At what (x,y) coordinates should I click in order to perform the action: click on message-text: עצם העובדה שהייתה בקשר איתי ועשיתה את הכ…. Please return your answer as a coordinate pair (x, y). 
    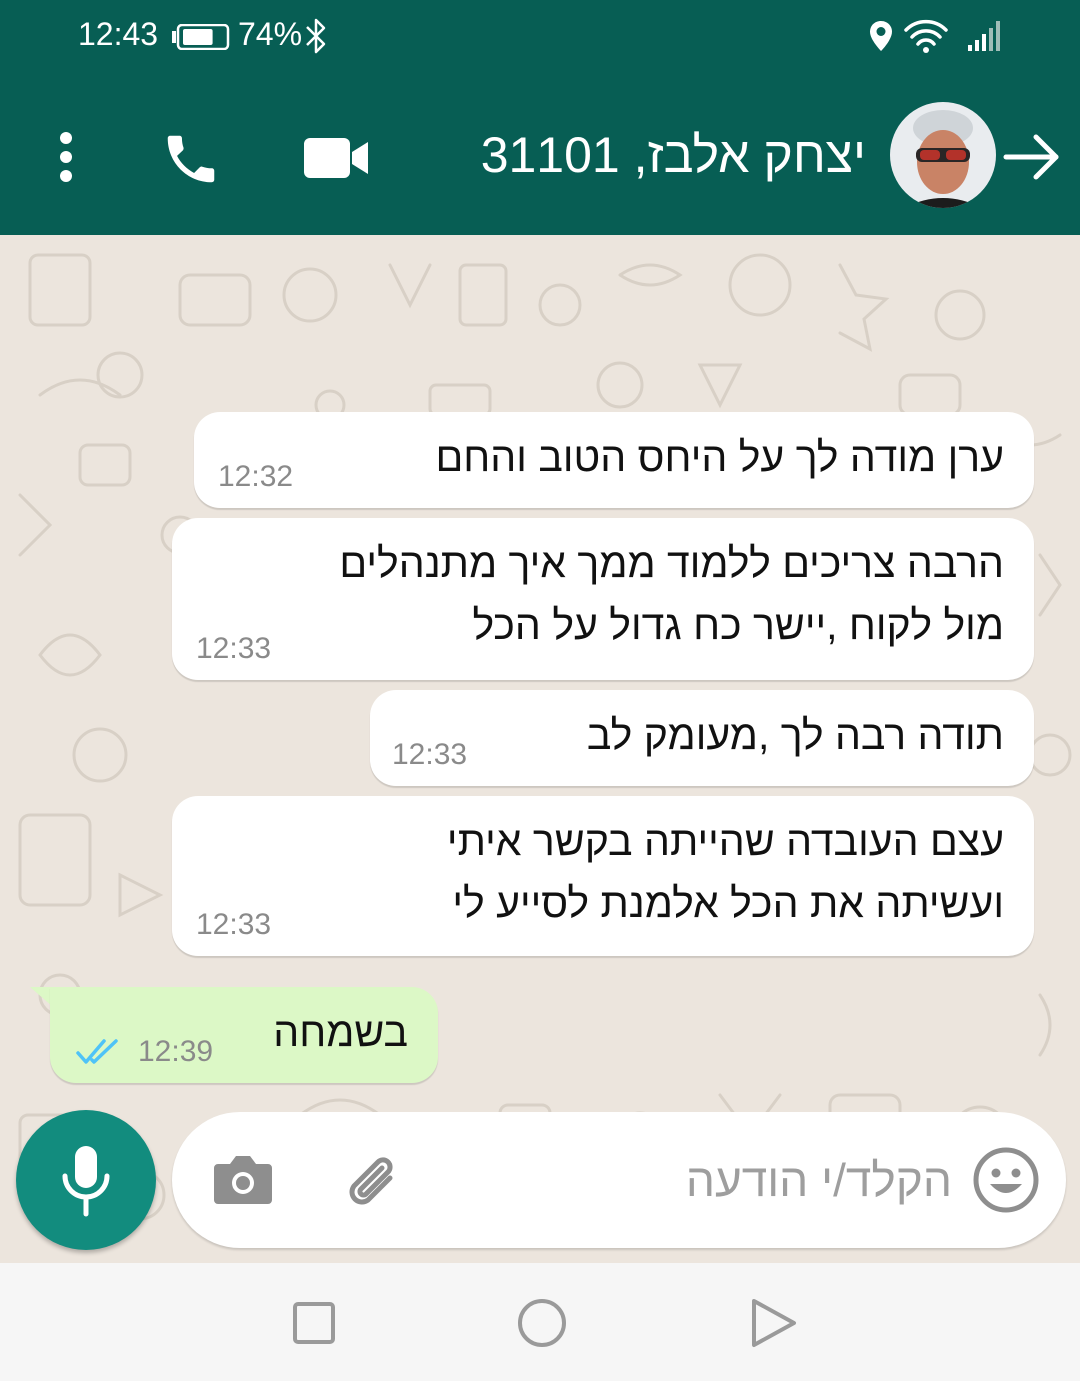
    Looking at the image, I should click on (725, 872).